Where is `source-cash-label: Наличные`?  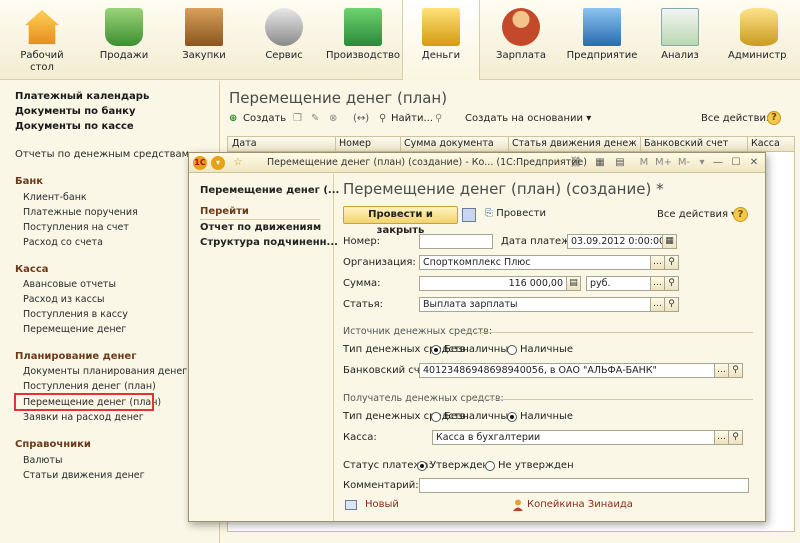 source-cash-label: Наличные is located at coordinates (546, 349).